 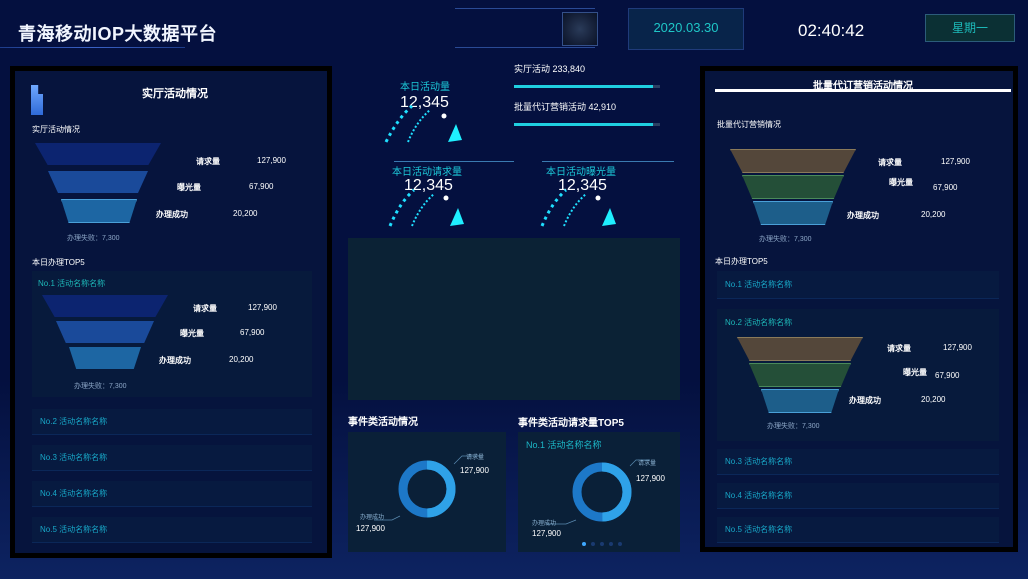 I want to click on exposure-value: 67,900, so click(x=261, y=186).